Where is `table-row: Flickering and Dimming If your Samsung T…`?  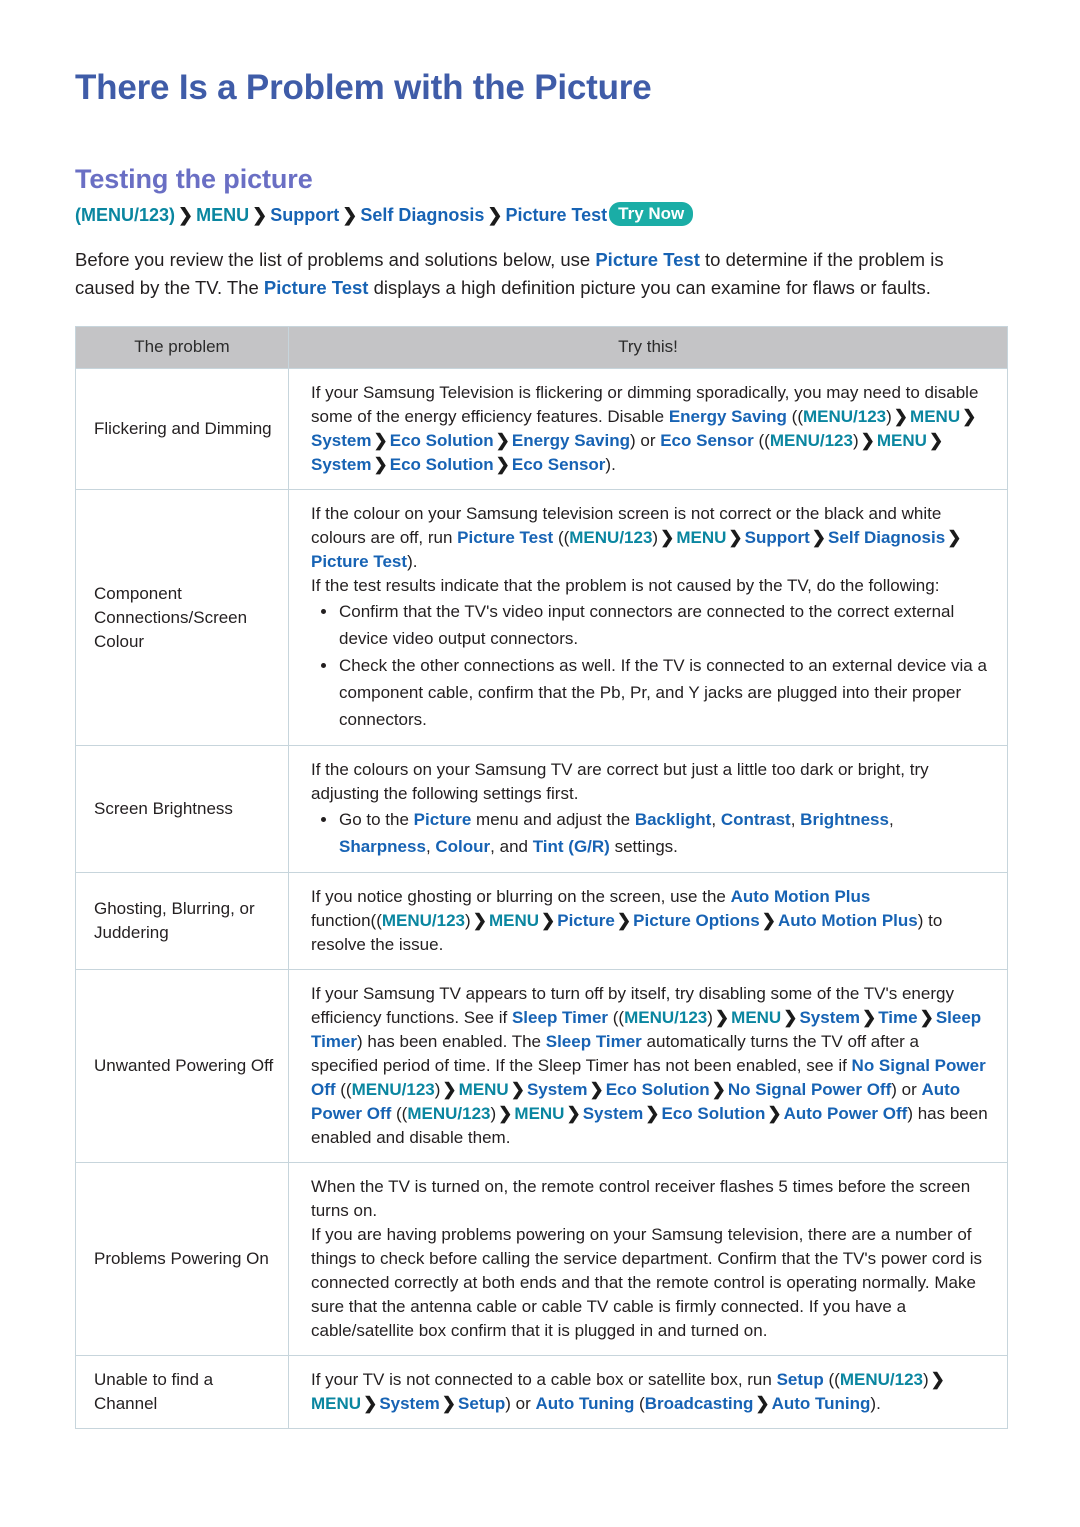 table-row: Flickering and Dimming If your Samsung T… is located at coordinates (541, 429).